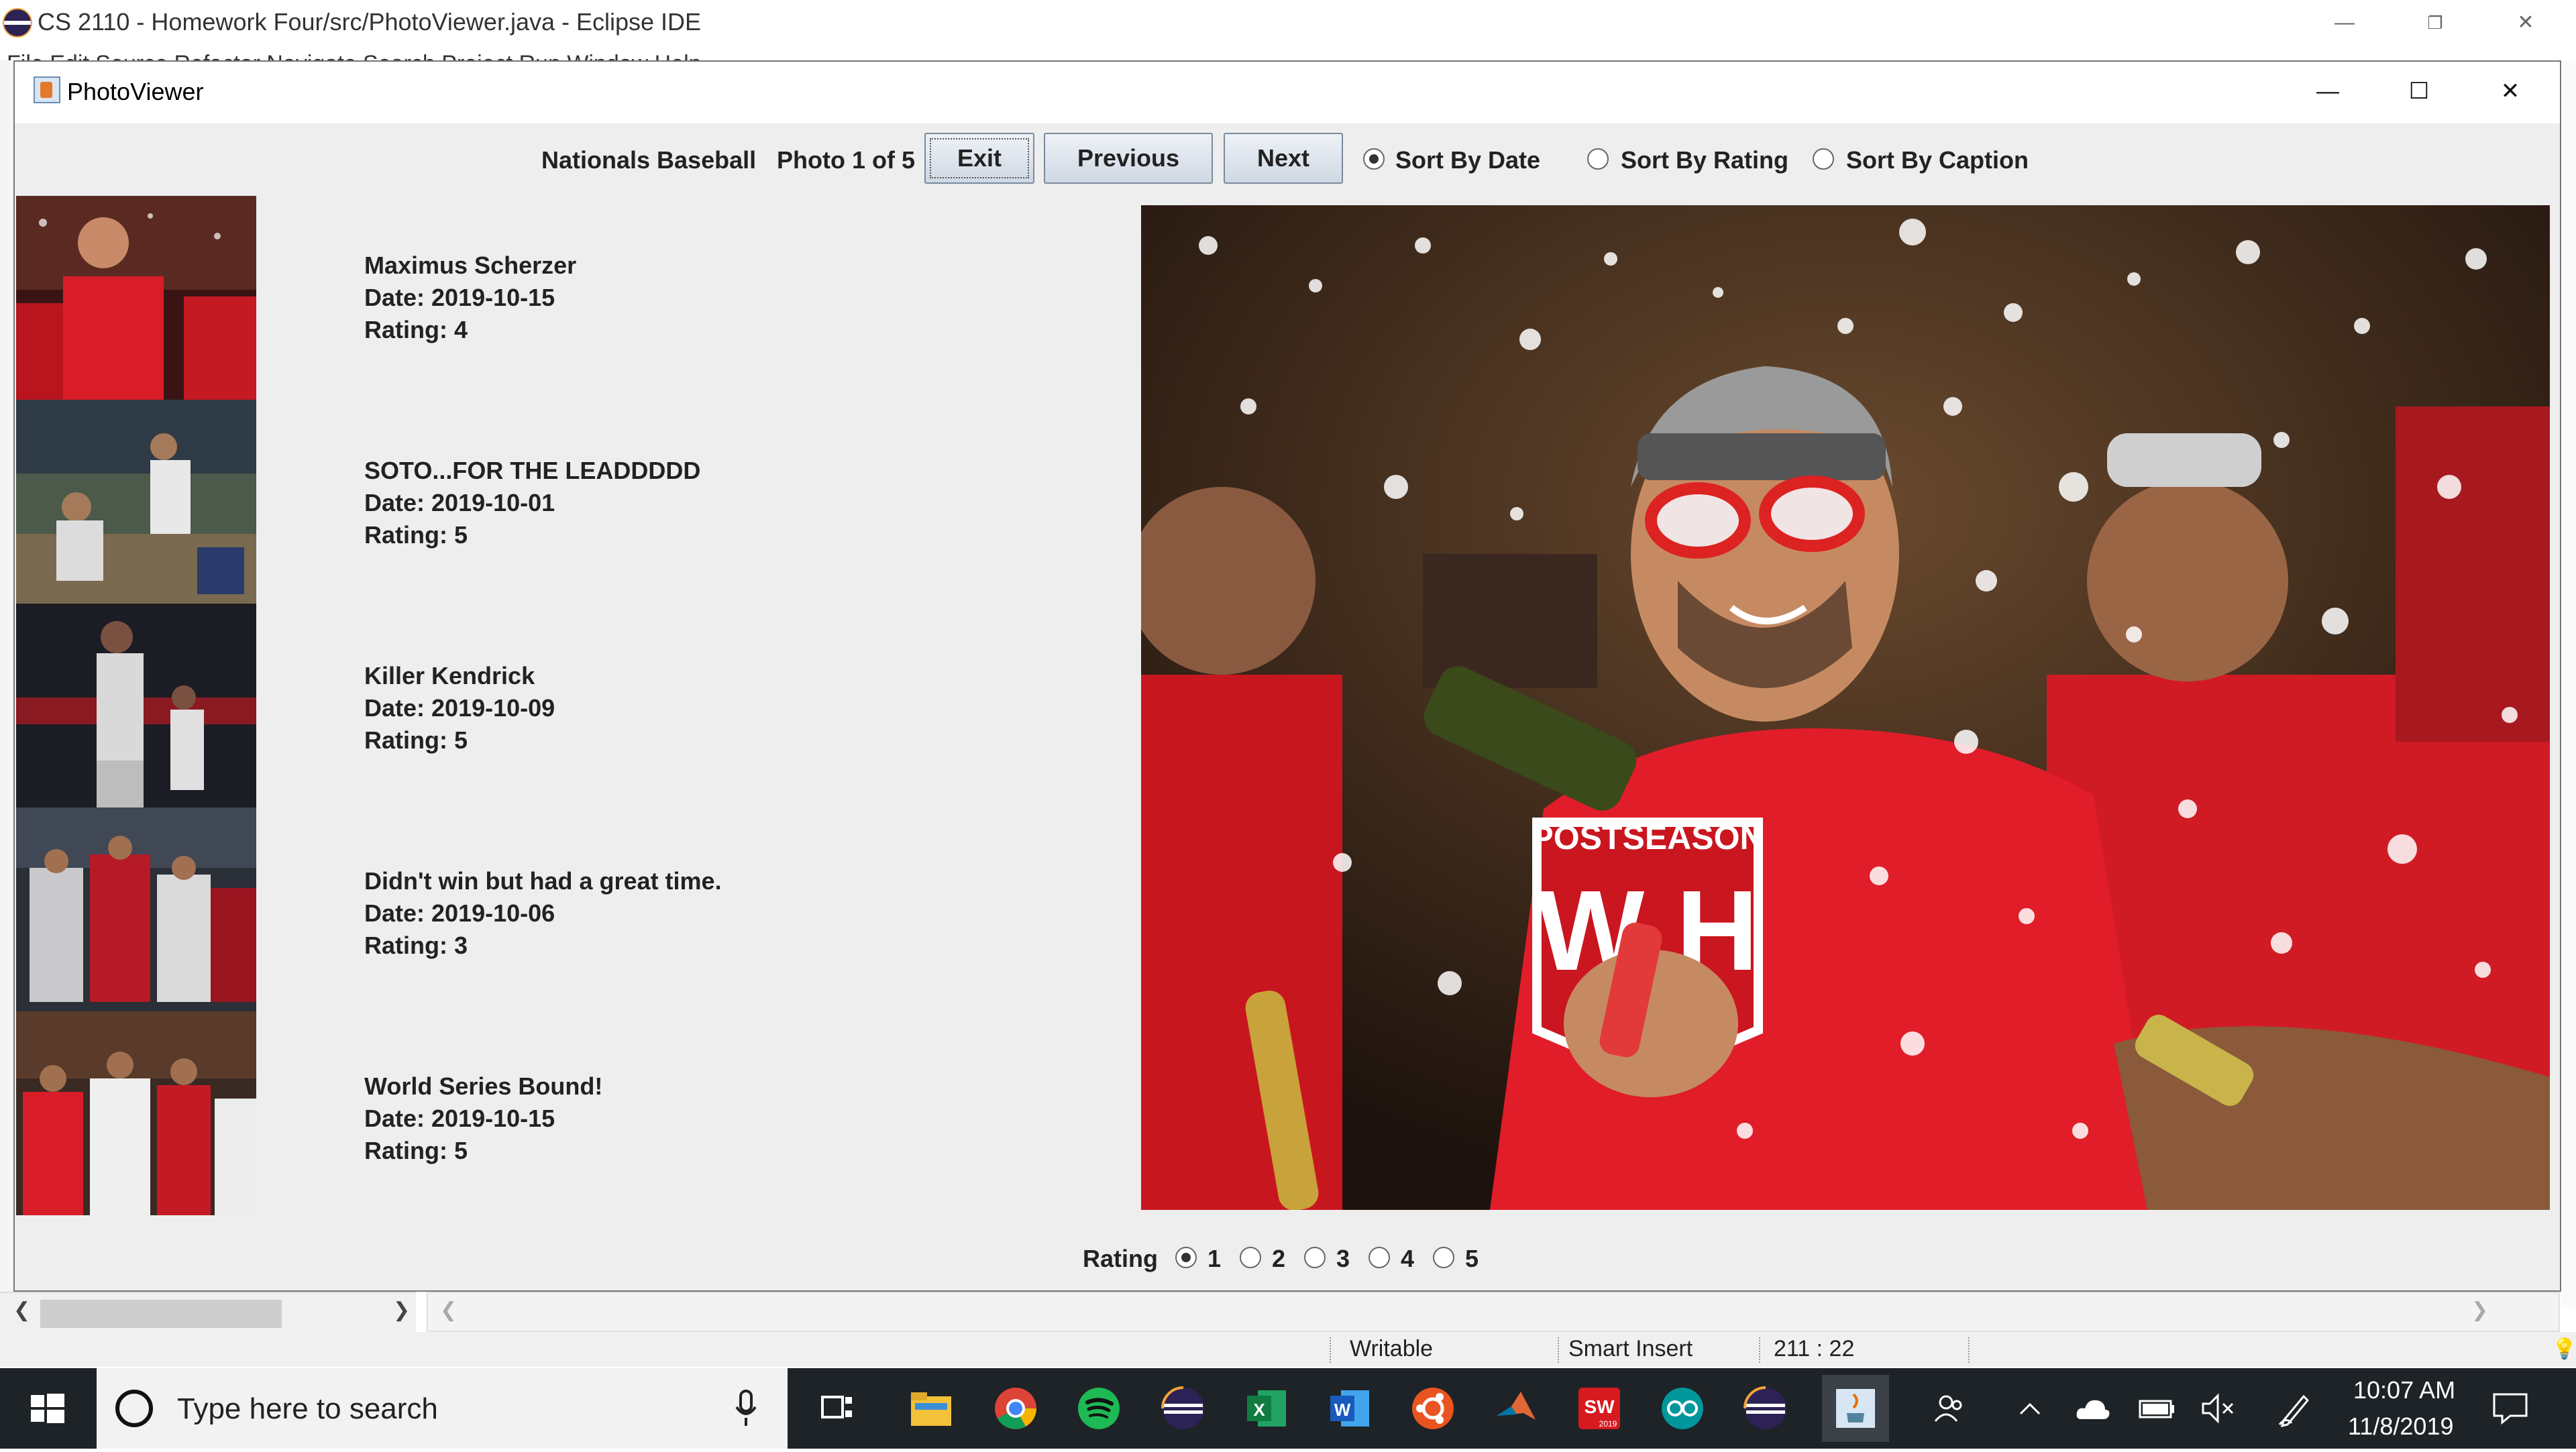 The width and height of the screenshot is (2576, 1452). I want to click on photo-date: Date: 2019-10-01, so click(459, 502).